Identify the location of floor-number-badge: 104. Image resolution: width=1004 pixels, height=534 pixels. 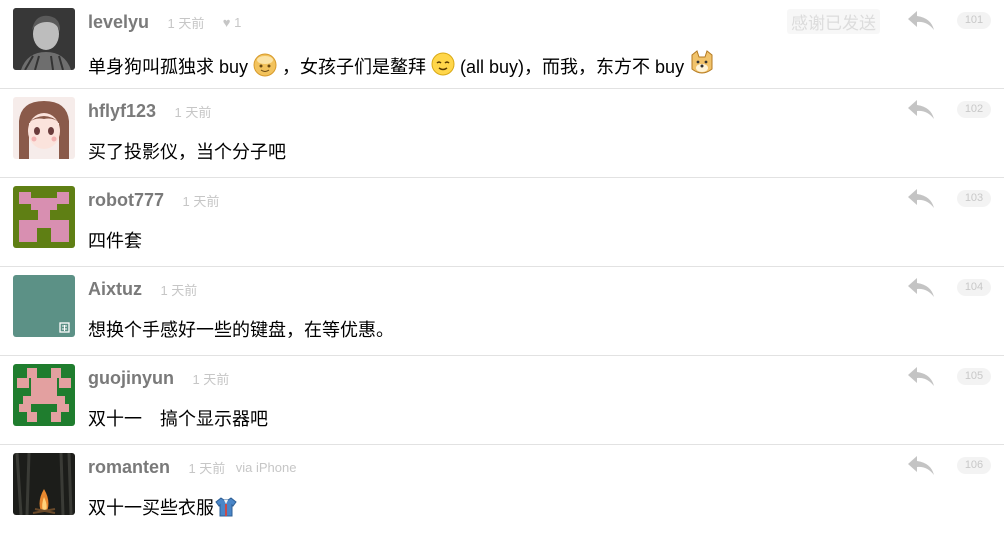
(974, 287).